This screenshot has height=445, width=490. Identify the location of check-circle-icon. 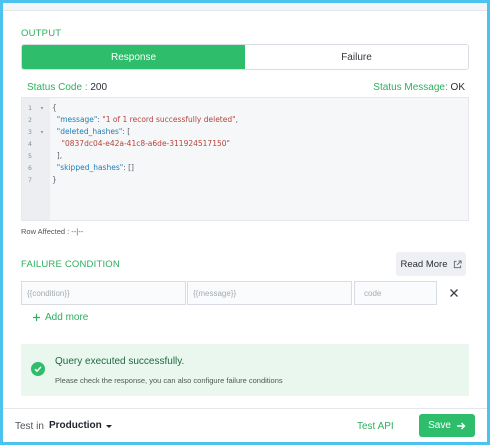
(38, 369).